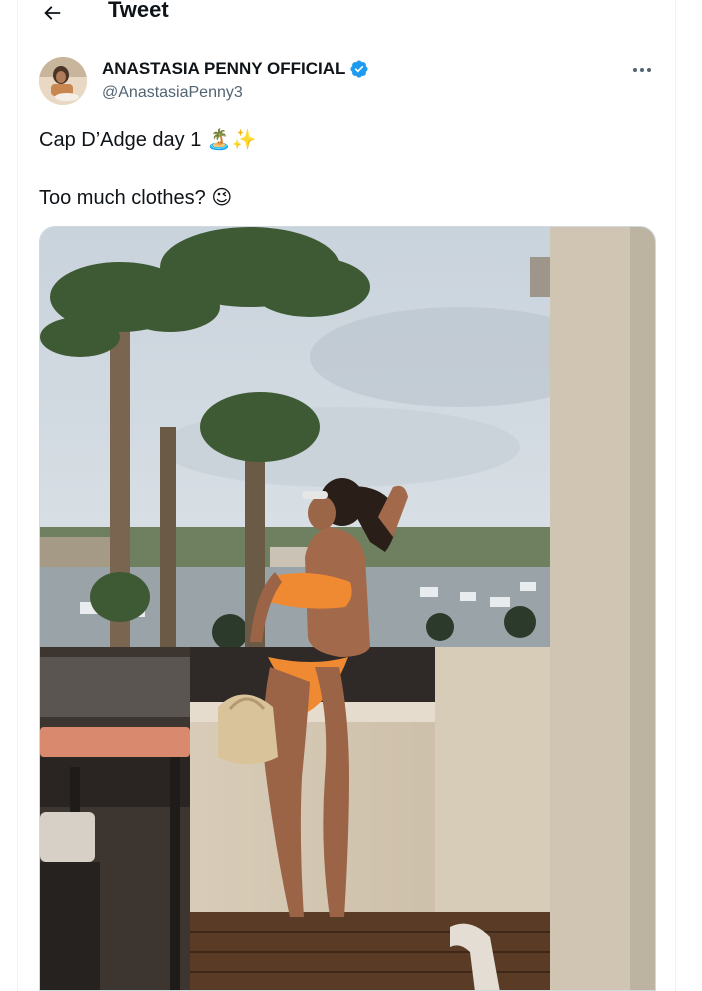  What do you see at coordinates (136, 198) in the screenshot?
I see `tweet-text-line-2: Too much clothes? 😉` at bounding box center [136, 198].